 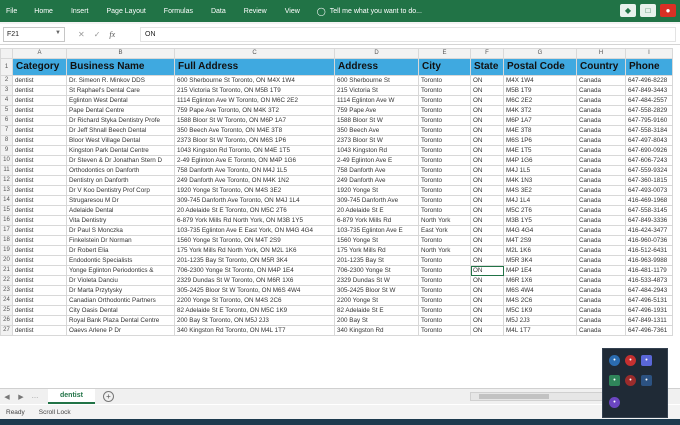 I want to click on cell: Dr. Simeon R. Minkov DDS, so click(x=120, y=80).